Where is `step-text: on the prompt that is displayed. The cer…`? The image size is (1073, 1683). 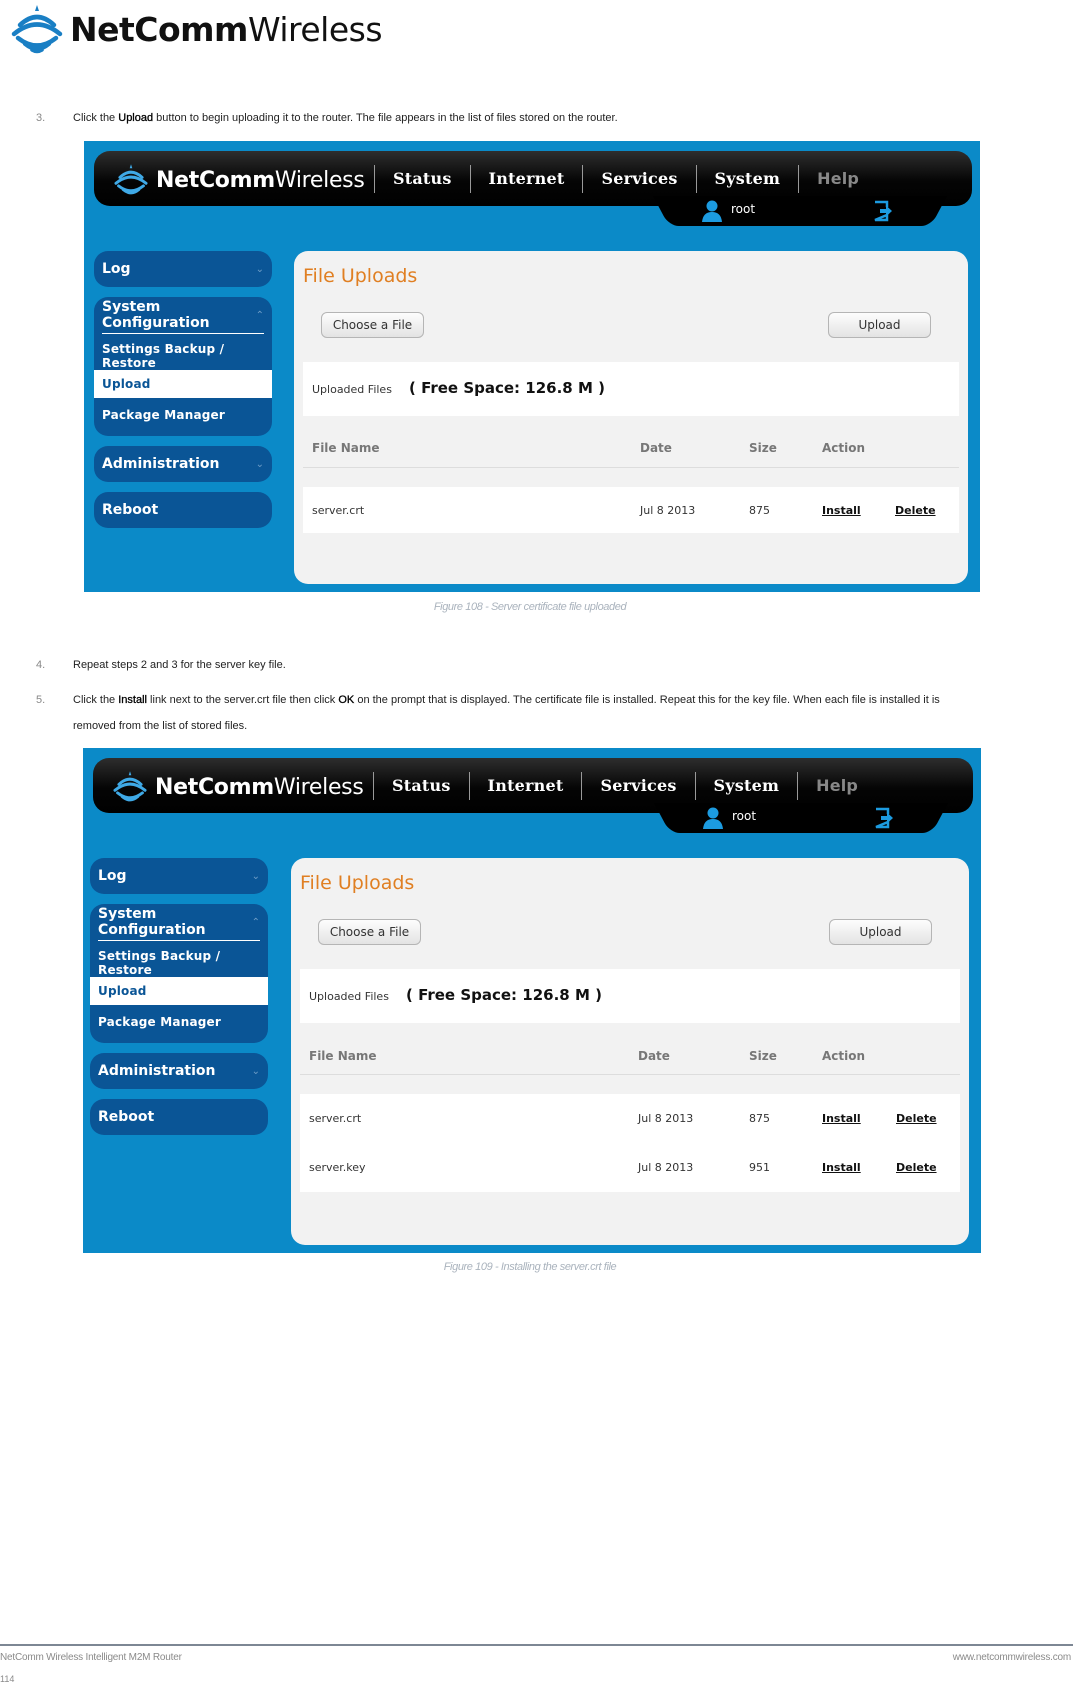 step-text: on the prompt that is displayed. The cer… is located at coordinates (647, 700).